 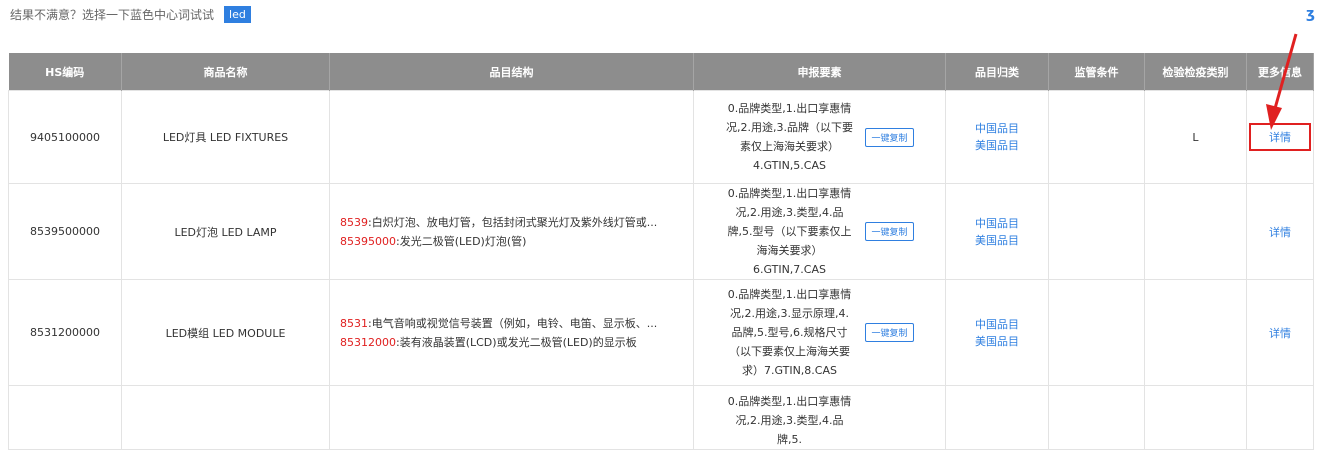 I want to click on col-inspection: 检验检疫类别, so click(x=1195, y=72).